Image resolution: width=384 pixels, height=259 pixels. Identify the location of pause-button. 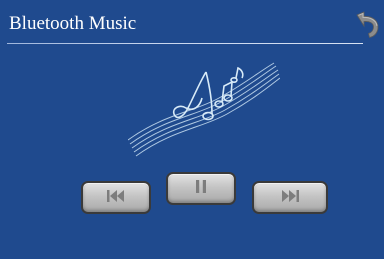
(201, 188).